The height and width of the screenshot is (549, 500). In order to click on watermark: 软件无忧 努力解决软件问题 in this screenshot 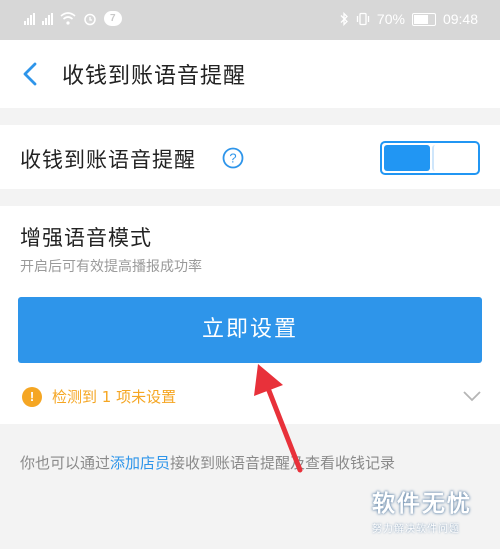, I will do `click(431, 511)`.